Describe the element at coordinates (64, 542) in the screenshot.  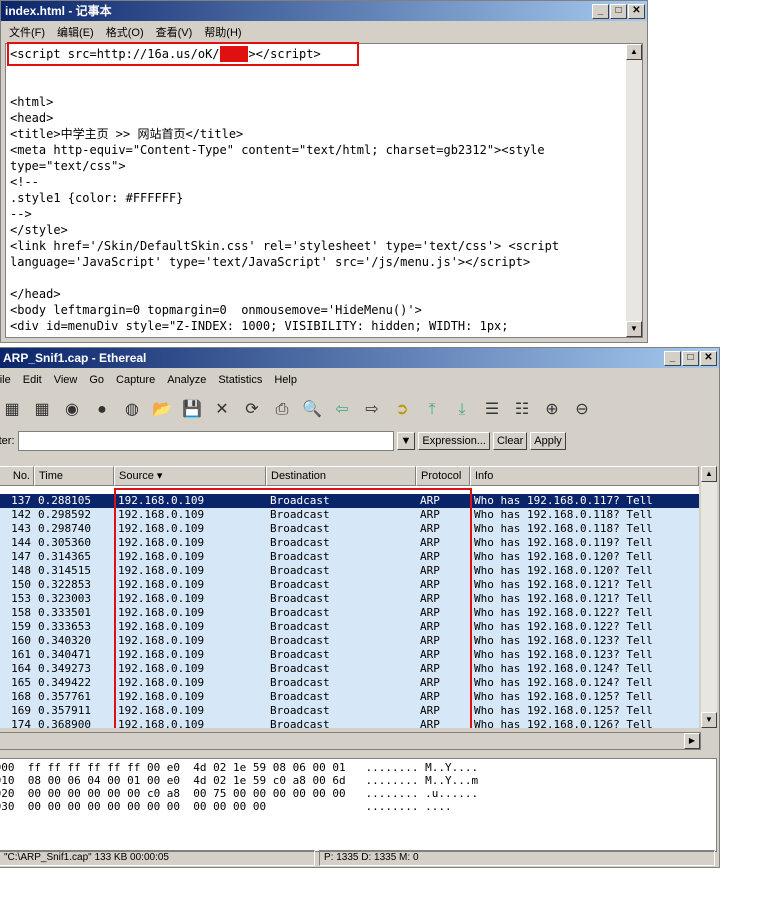
I see `packet-cell: 0.305360` at that location.